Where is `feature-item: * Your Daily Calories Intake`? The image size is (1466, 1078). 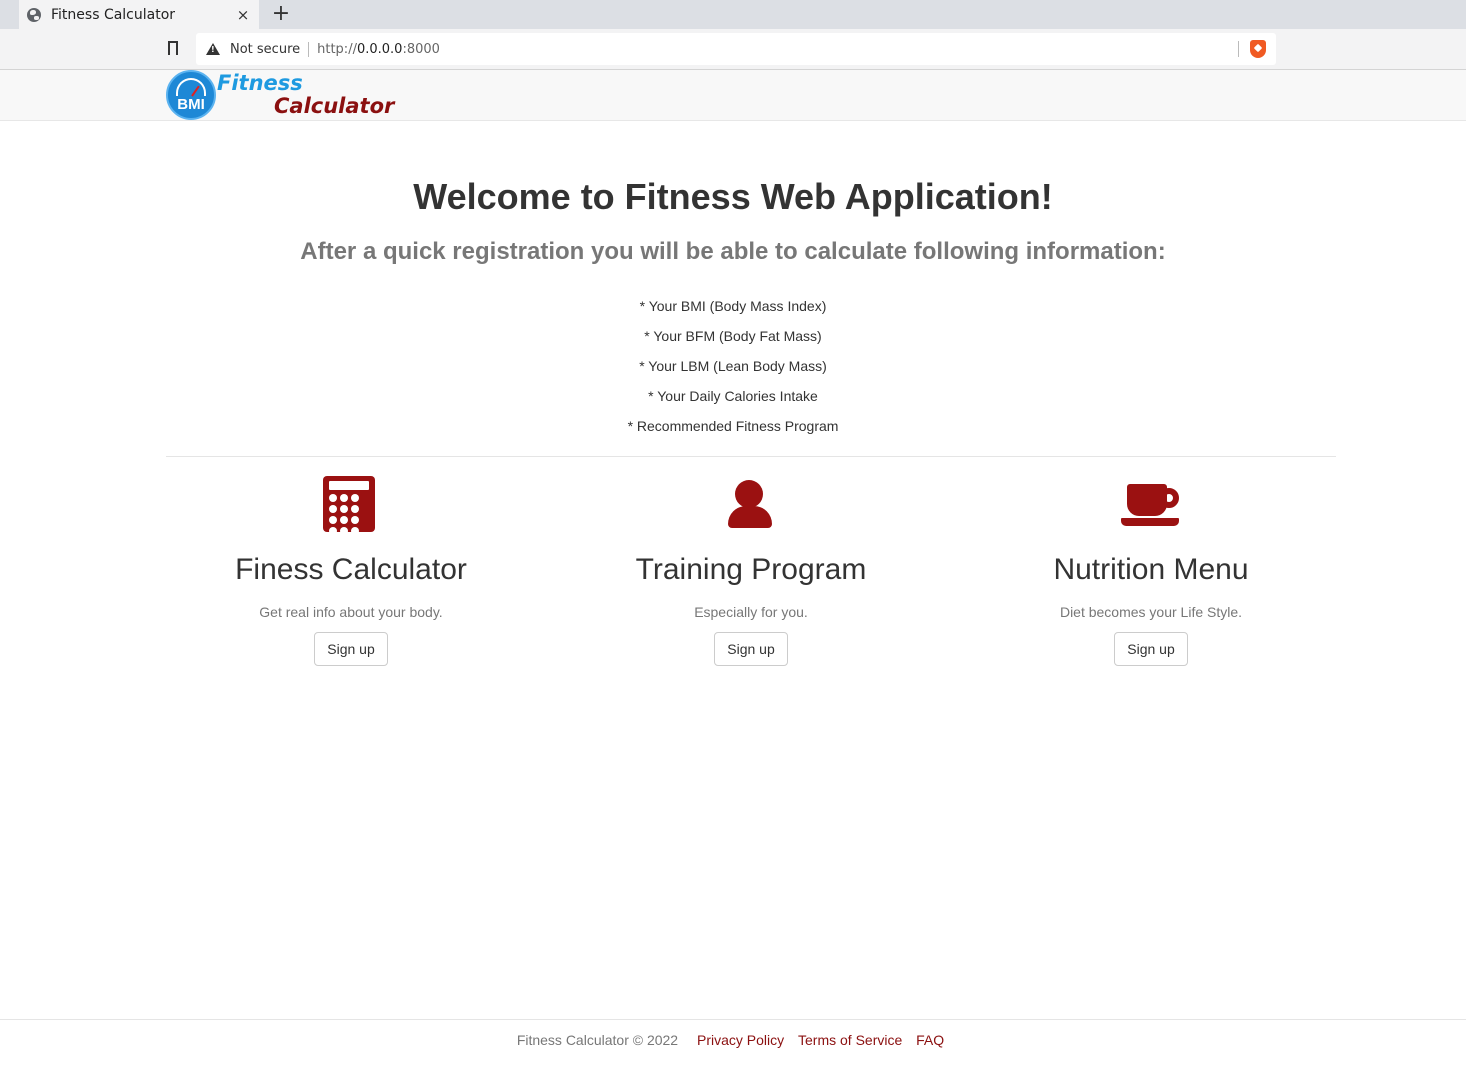 feature-item: * Your Daily Calories Intake is located at coordinates (733, 396).